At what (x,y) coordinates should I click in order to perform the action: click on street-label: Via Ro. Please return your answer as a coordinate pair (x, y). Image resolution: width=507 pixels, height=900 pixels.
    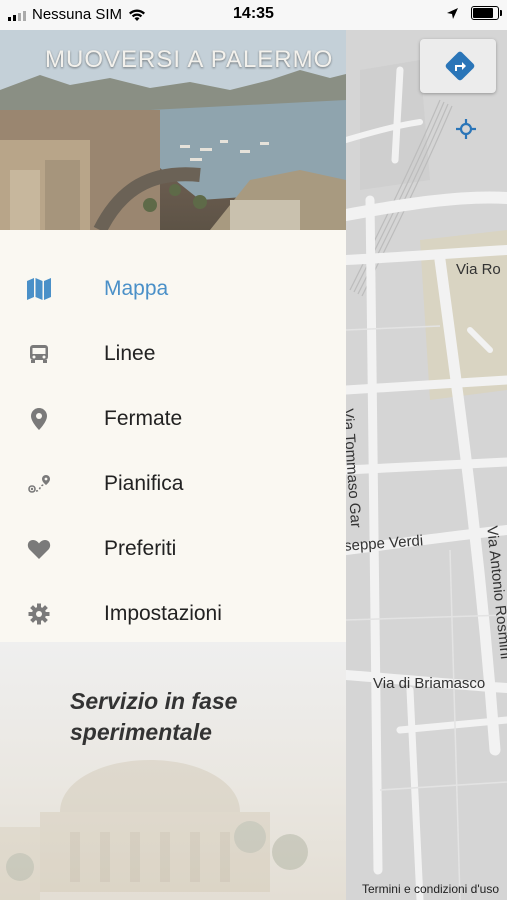
    Looking at the image, I should click on (478, 269).